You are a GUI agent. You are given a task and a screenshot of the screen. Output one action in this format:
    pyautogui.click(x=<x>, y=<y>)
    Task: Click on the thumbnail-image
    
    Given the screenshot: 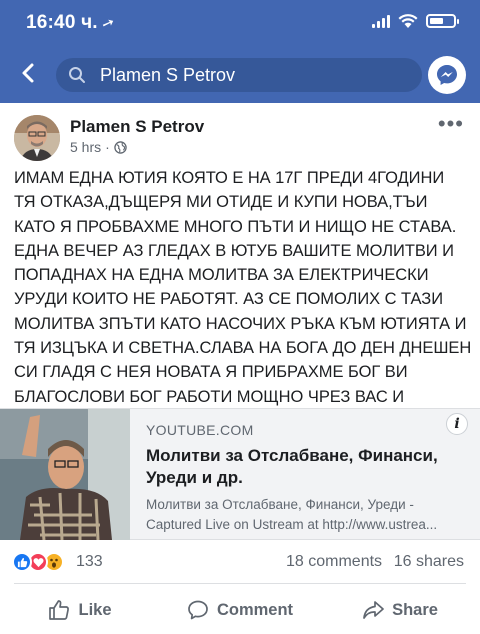 What is the action you would take?
    pyautogui.click(x=65, y=474)
    